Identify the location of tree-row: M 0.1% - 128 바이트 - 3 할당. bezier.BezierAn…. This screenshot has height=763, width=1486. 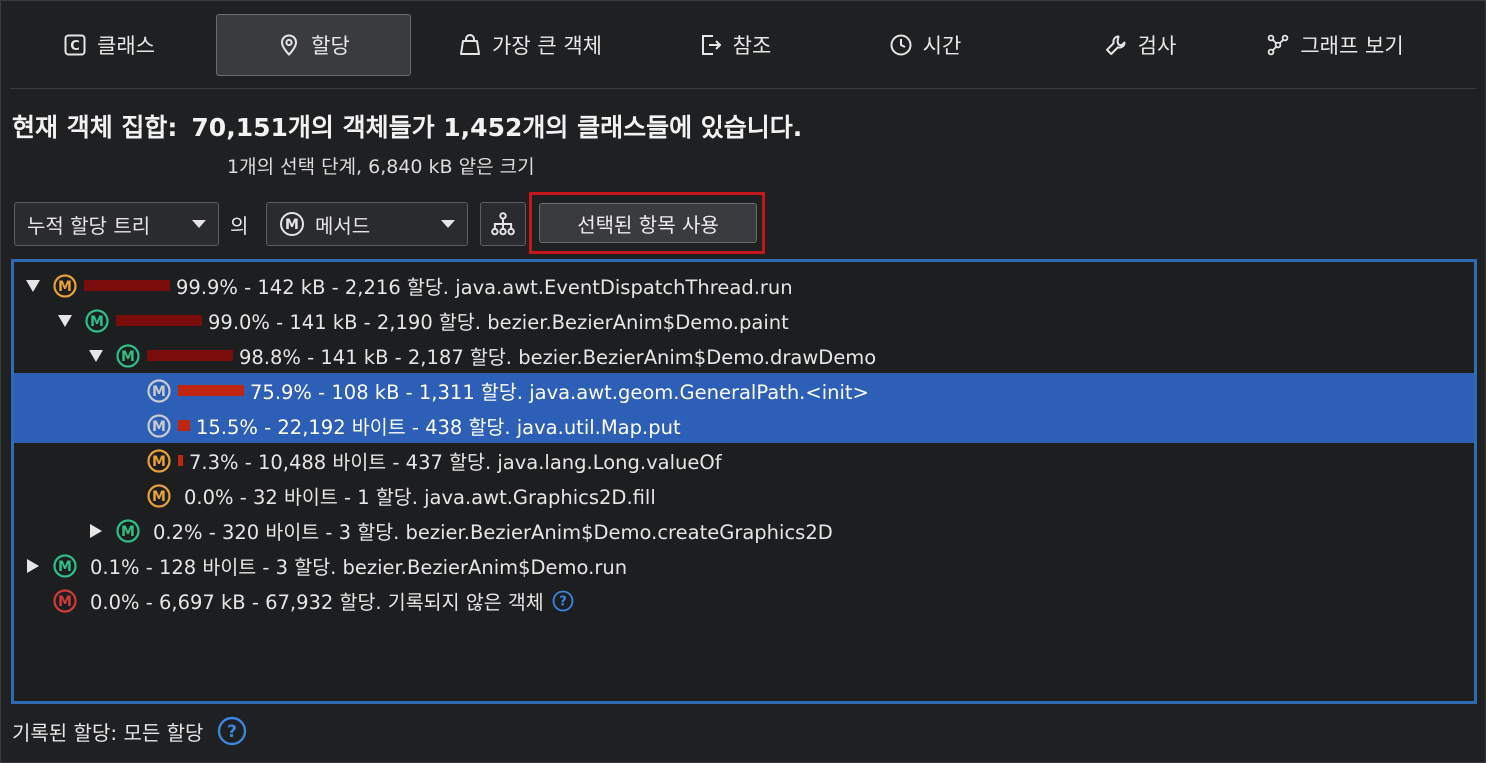
(744, 565).